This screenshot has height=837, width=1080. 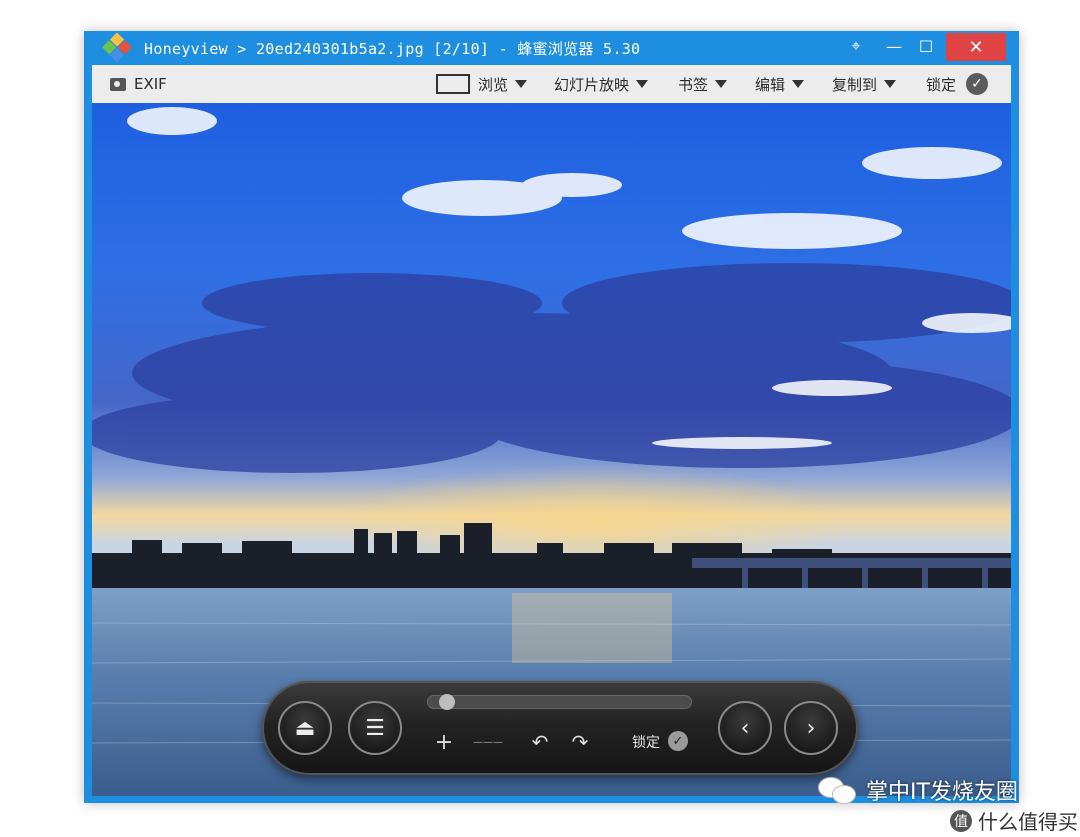 I want to click on position-slider, so click(x=559, y=702).